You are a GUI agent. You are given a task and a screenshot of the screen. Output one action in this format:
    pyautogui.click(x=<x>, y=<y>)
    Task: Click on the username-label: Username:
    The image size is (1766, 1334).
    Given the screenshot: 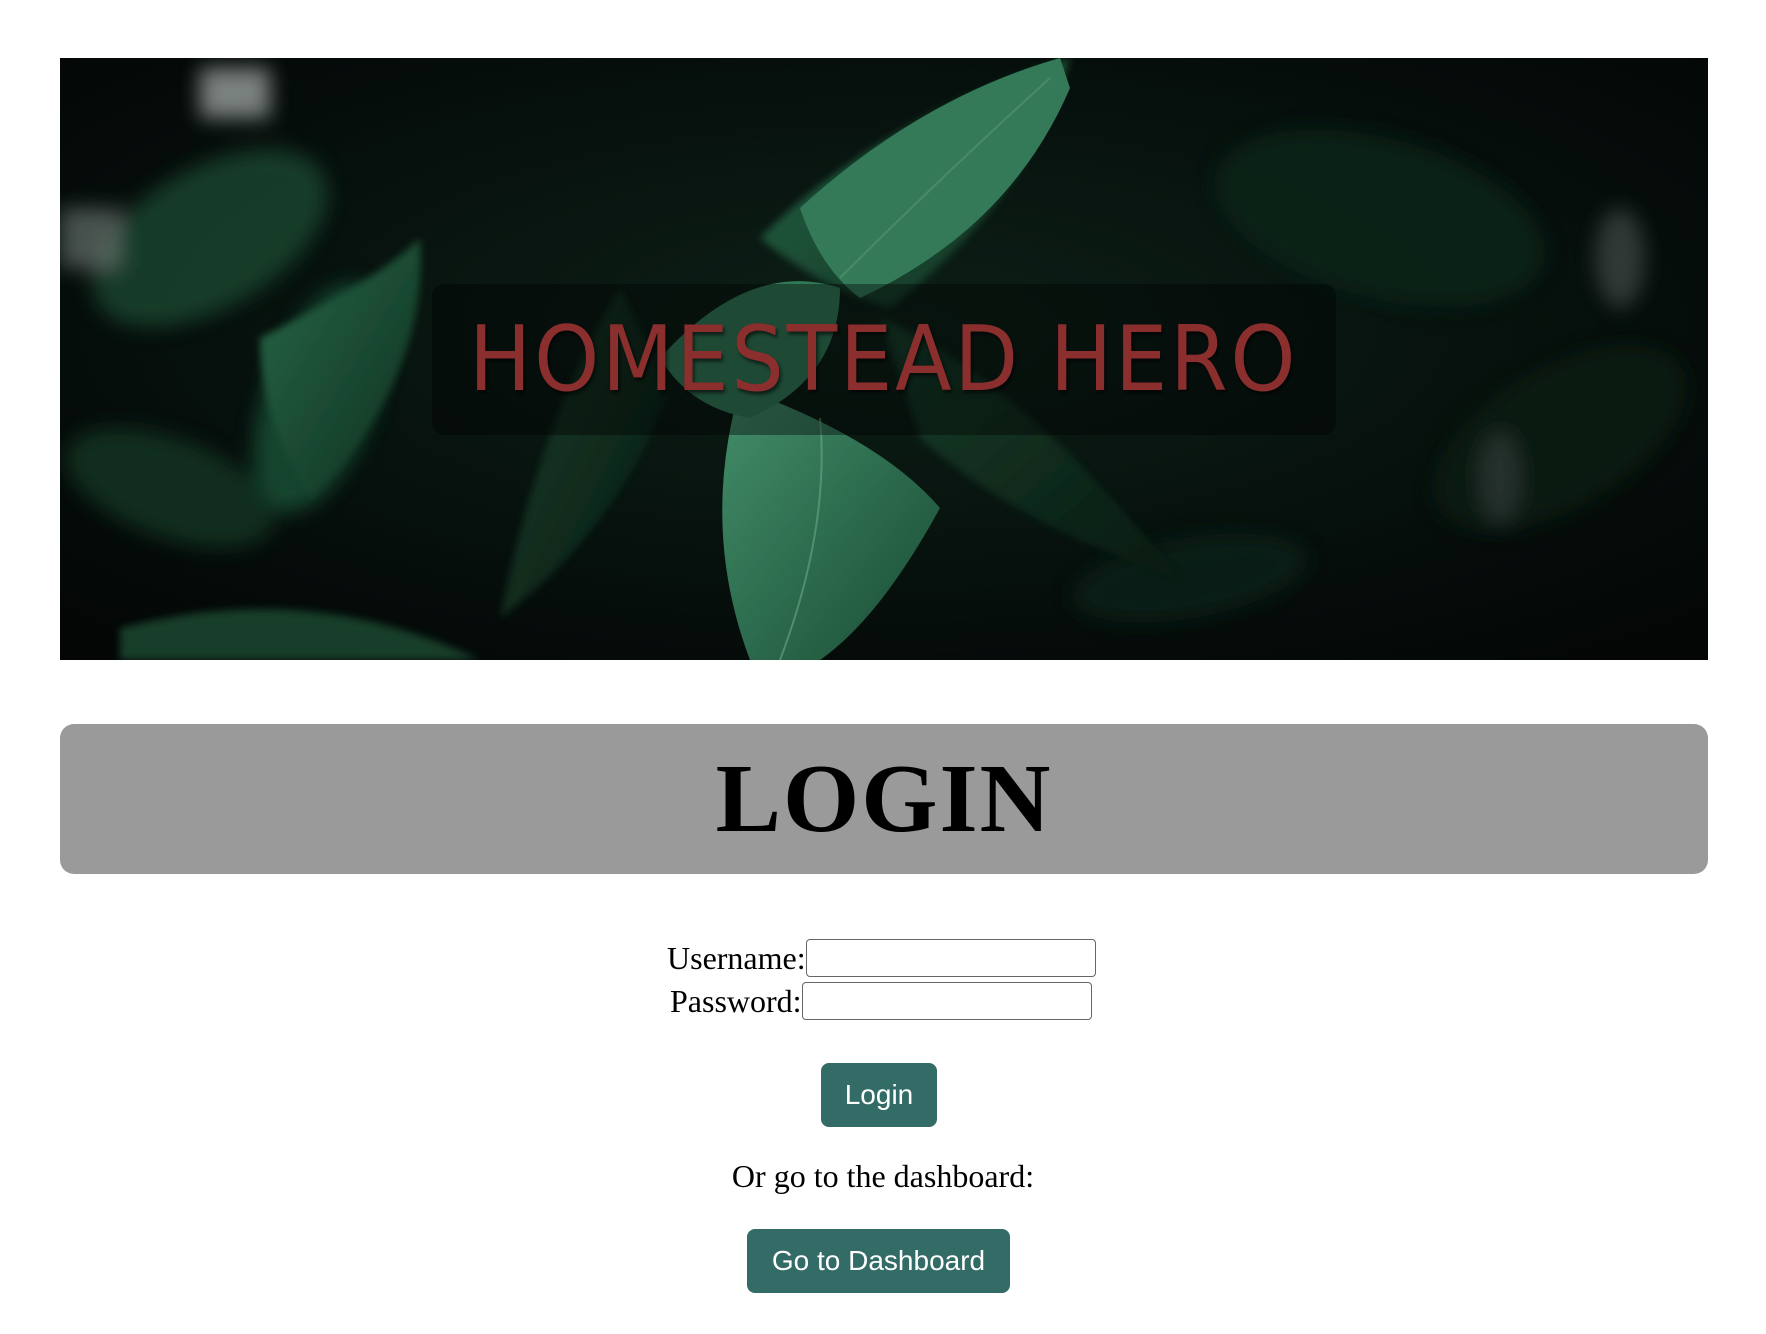 What is the action you would take?
    pyautogui.click(x=736, y=957)
    